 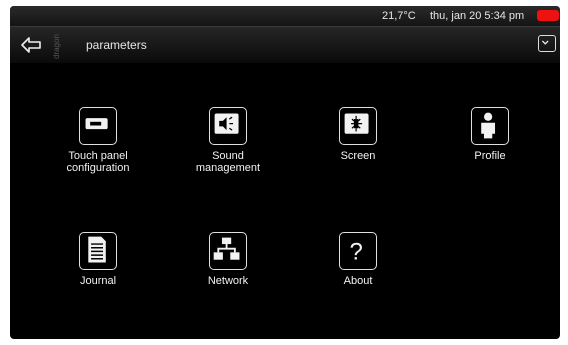 I want to click on tile-label: Sound management, so click(x=228, y=162).